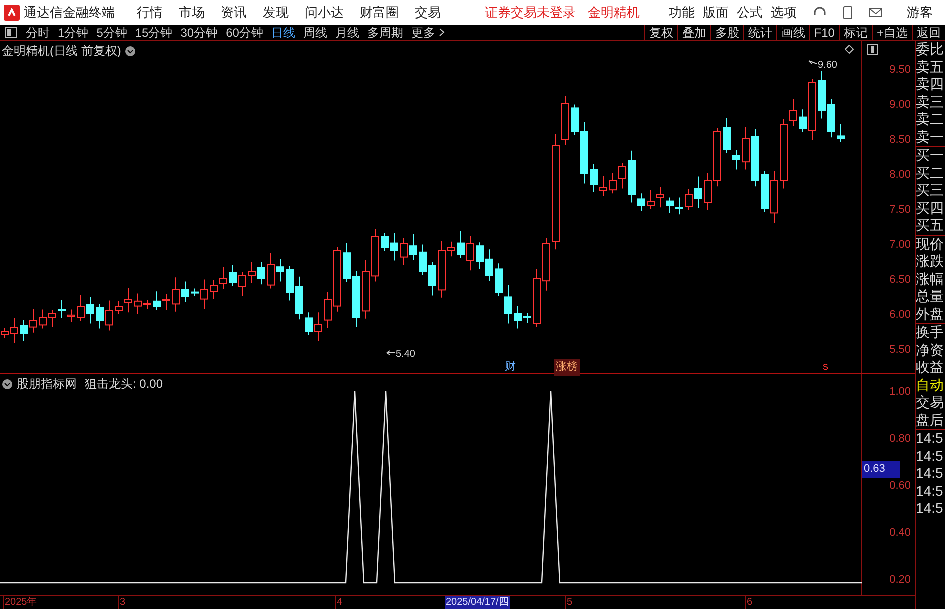 This screenshot has width=945, height=609. I want to click on tool-menu-item: 公式, so click(750, 12).